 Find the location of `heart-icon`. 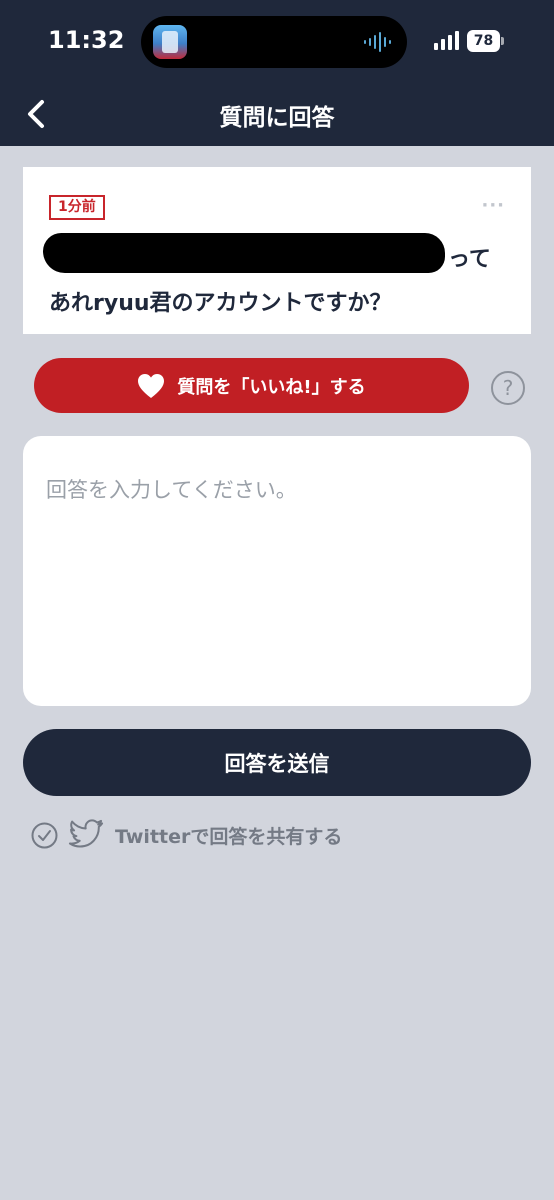

heart-icon is located at coordinates (151, 386).